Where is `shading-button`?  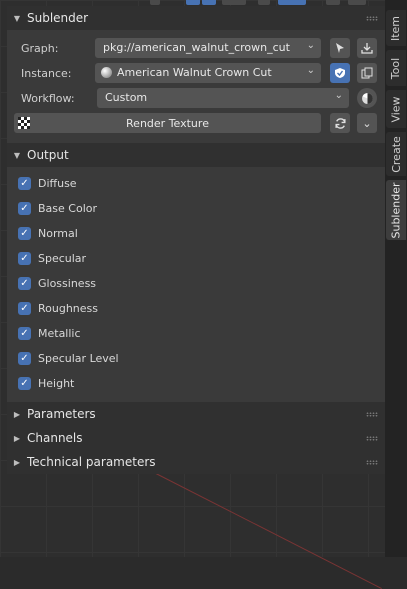 shading-button is located at coordinates (367, 98).